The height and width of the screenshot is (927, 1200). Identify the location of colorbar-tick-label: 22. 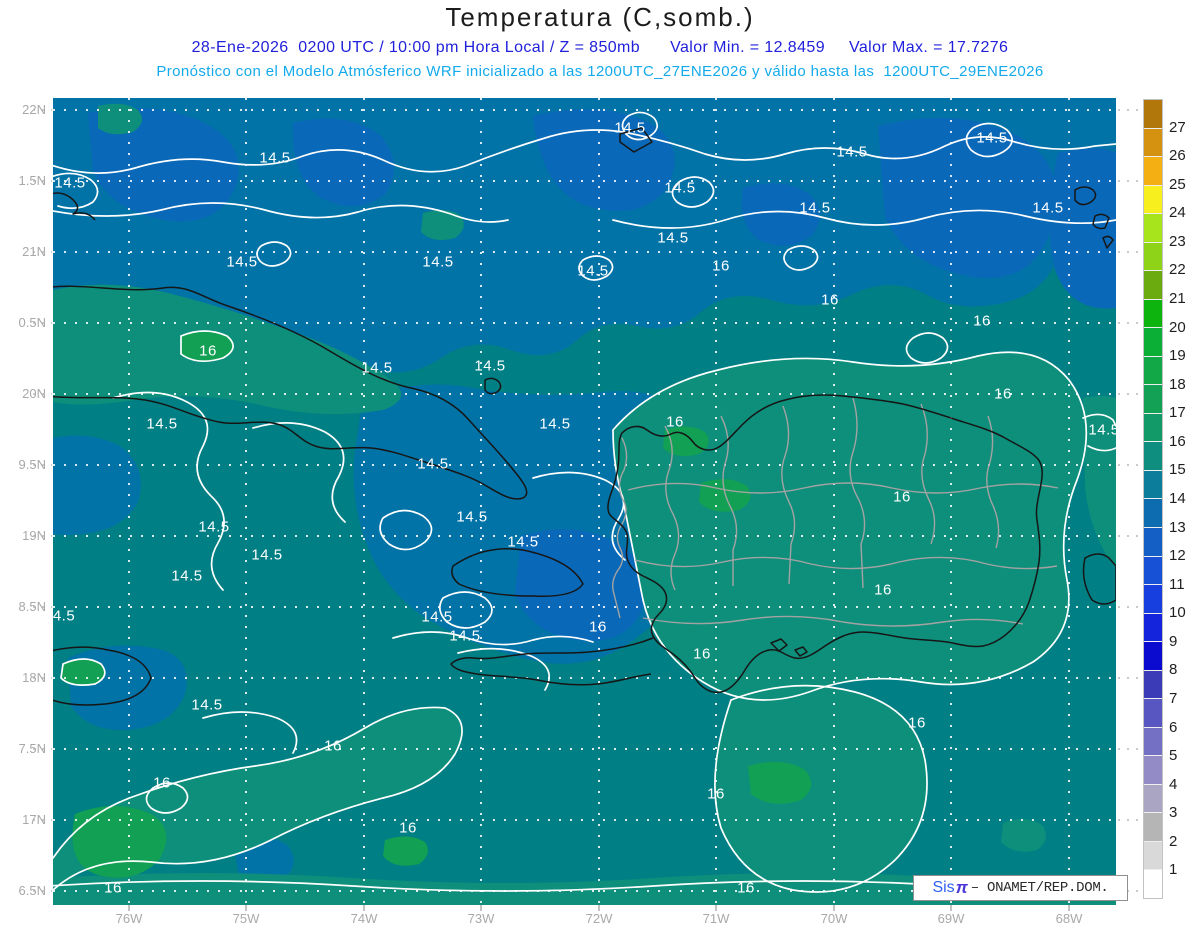
(1177, 270).